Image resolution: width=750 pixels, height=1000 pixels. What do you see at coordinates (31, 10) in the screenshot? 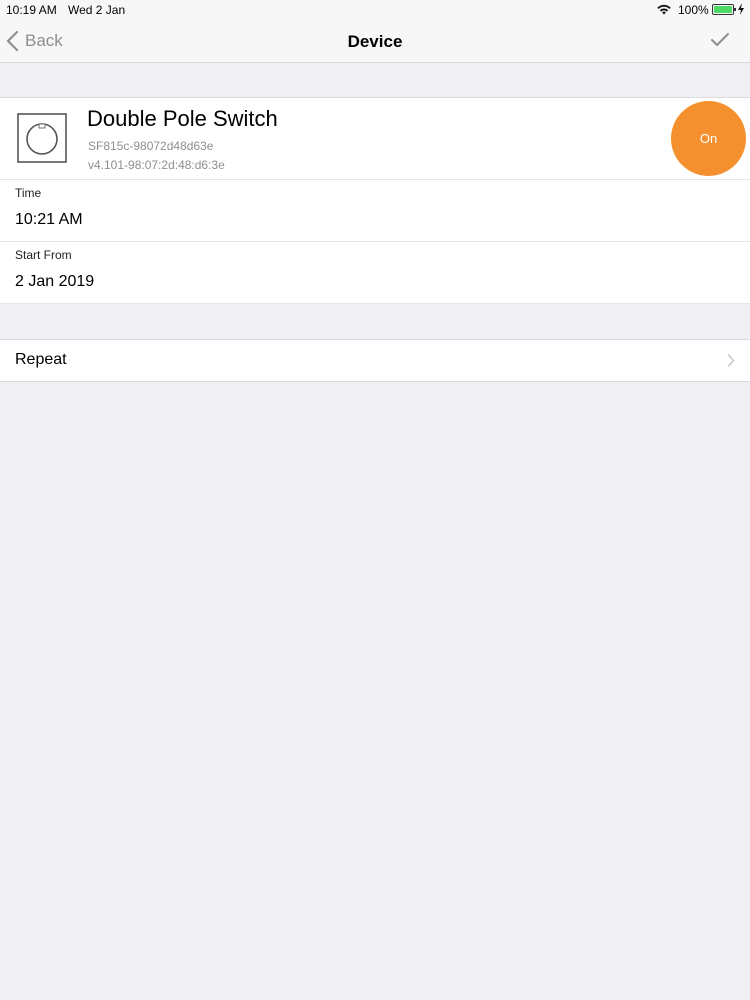
I see `status-time: 10:19 AM` at bounding box center [31, 10].